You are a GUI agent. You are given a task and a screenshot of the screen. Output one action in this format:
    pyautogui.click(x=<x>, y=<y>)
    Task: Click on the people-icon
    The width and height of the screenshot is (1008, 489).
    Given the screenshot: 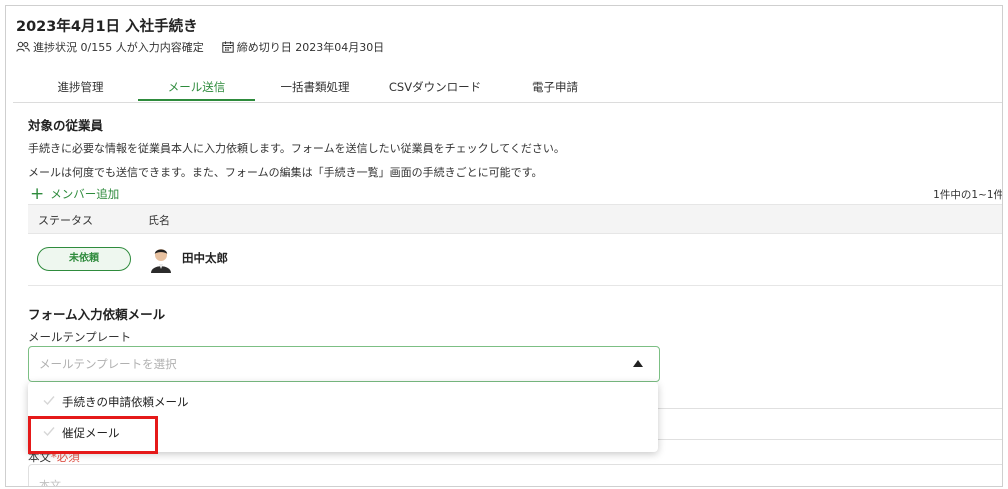 What is the action you would take?
    pyautogui.click(x=23, y=46)
    